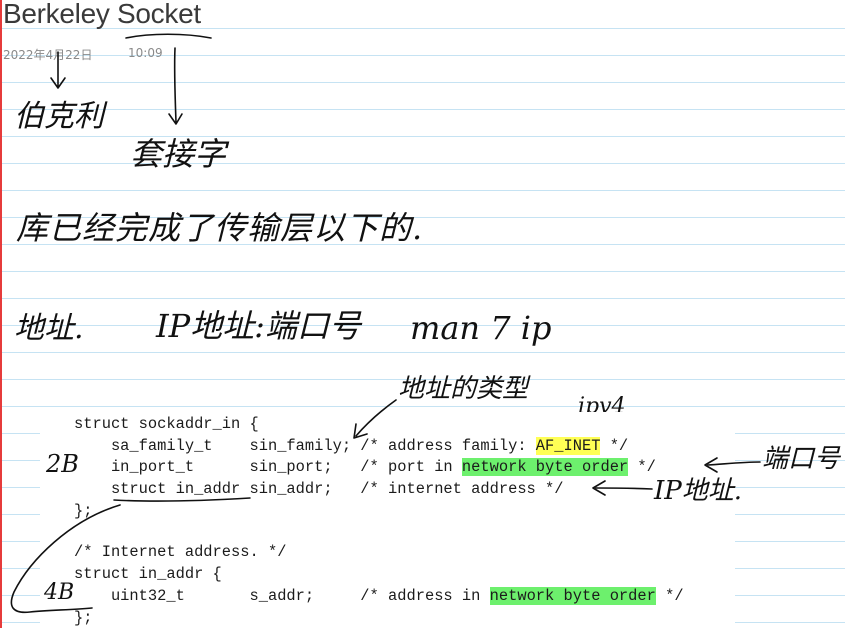 The height and width of the screenshot is (628, 845). I want to click on socket-underline, so click(168, 36).